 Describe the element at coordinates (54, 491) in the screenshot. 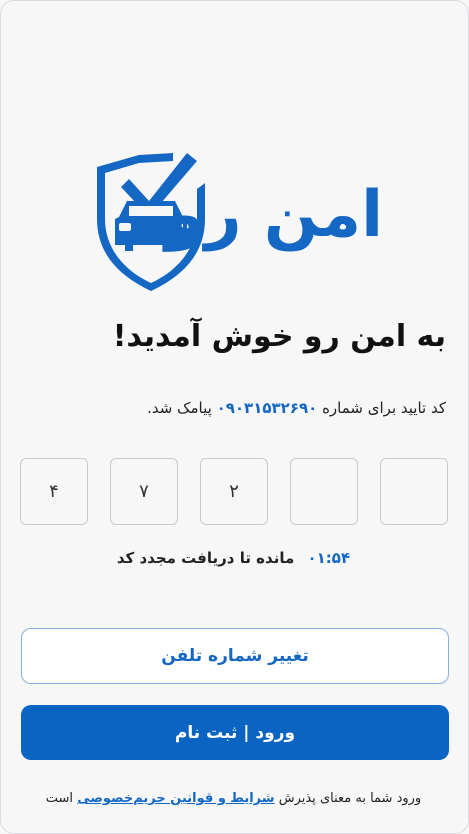

I see `otp-digit-5: ۴` at that location.